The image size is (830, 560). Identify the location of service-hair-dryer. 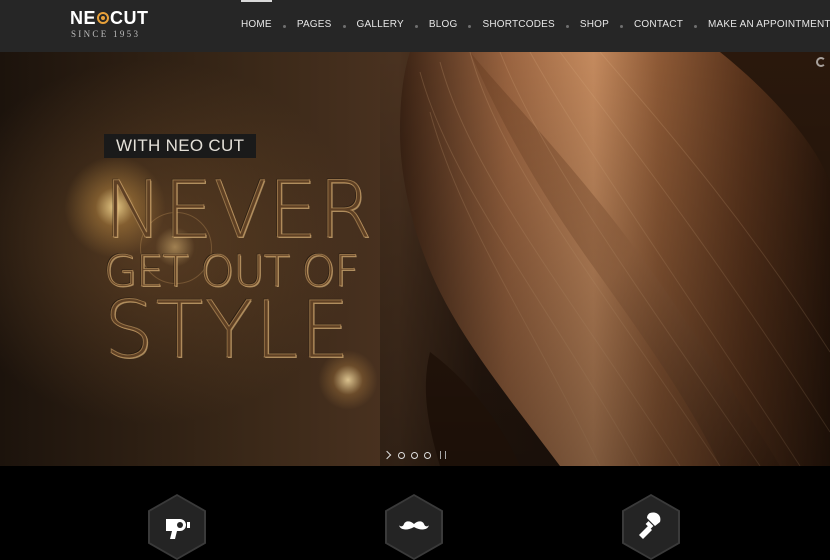
(177, 527).